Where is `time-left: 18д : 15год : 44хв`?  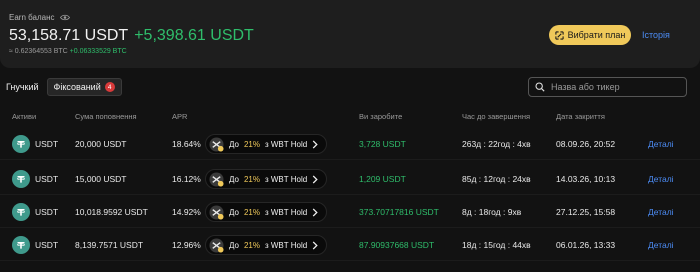
time-left: 18д : 15год : 44хв is located at coordinates (496, 245).